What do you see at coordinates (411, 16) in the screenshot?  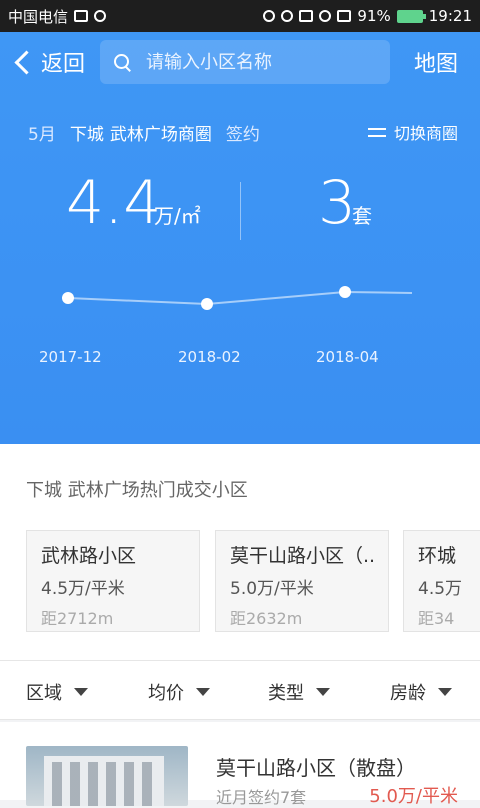 I see `battery-icon` at bounding box center [411, 16].